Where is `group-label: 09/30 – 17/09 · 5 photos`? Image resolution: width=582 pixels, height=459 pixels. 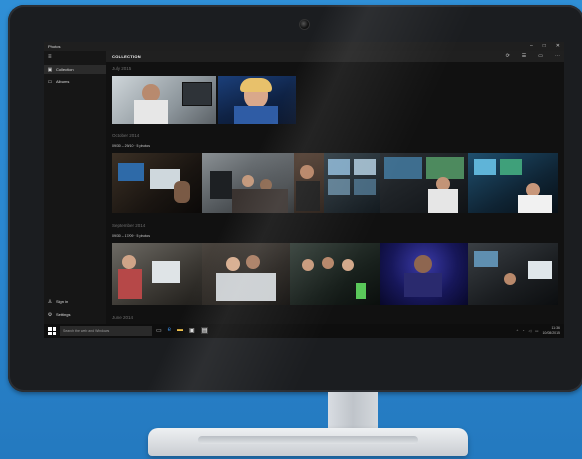
group-label: 09/30 – 17/09 · 5 photos is located at coordinates (131, 236).